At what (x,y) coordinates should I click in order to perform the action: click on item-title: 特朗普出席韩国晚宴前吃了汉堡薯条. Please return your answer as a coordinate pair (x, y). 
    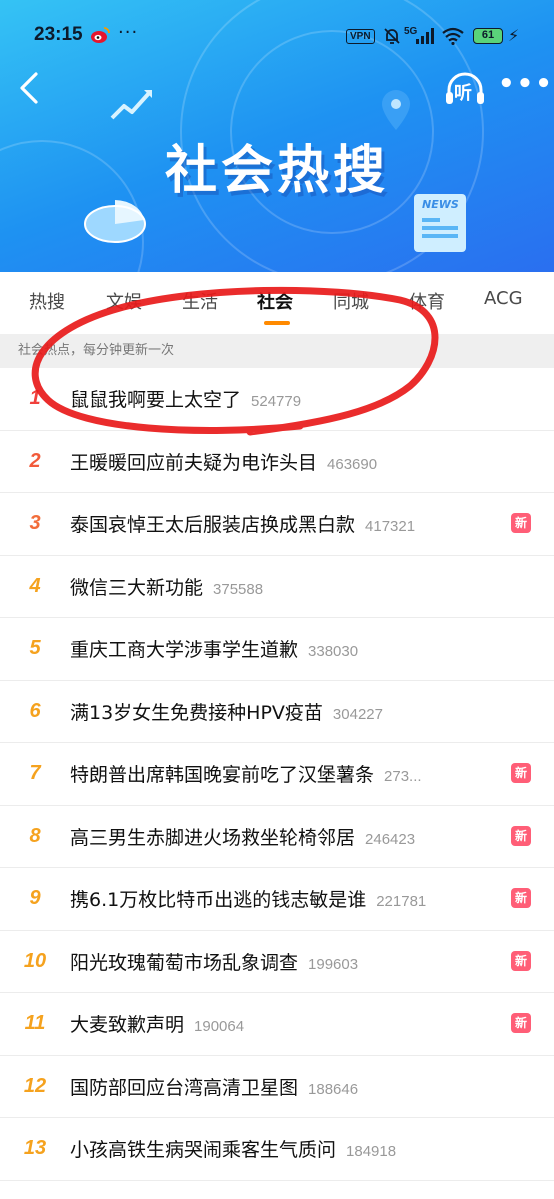
    Looking at the image, I should click on (222, 775).